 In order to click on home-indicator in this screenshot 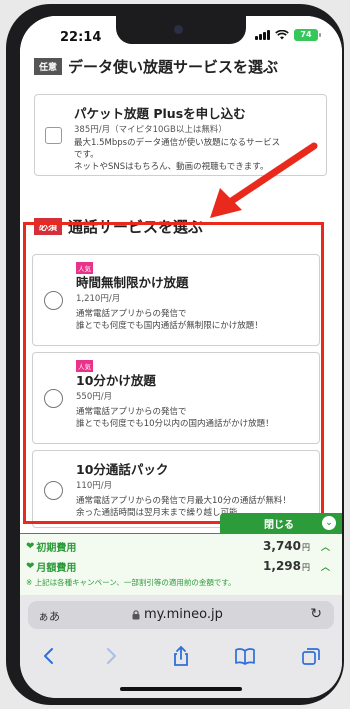, I will do `click(181, 689)`.